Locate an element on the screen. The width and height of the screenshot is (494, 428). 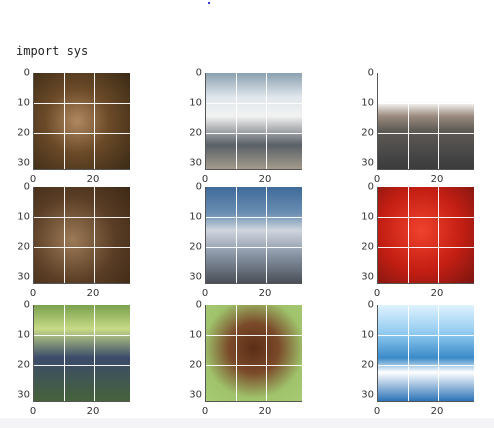
code-cell-line: import sys is located at coordinates (52, 51).